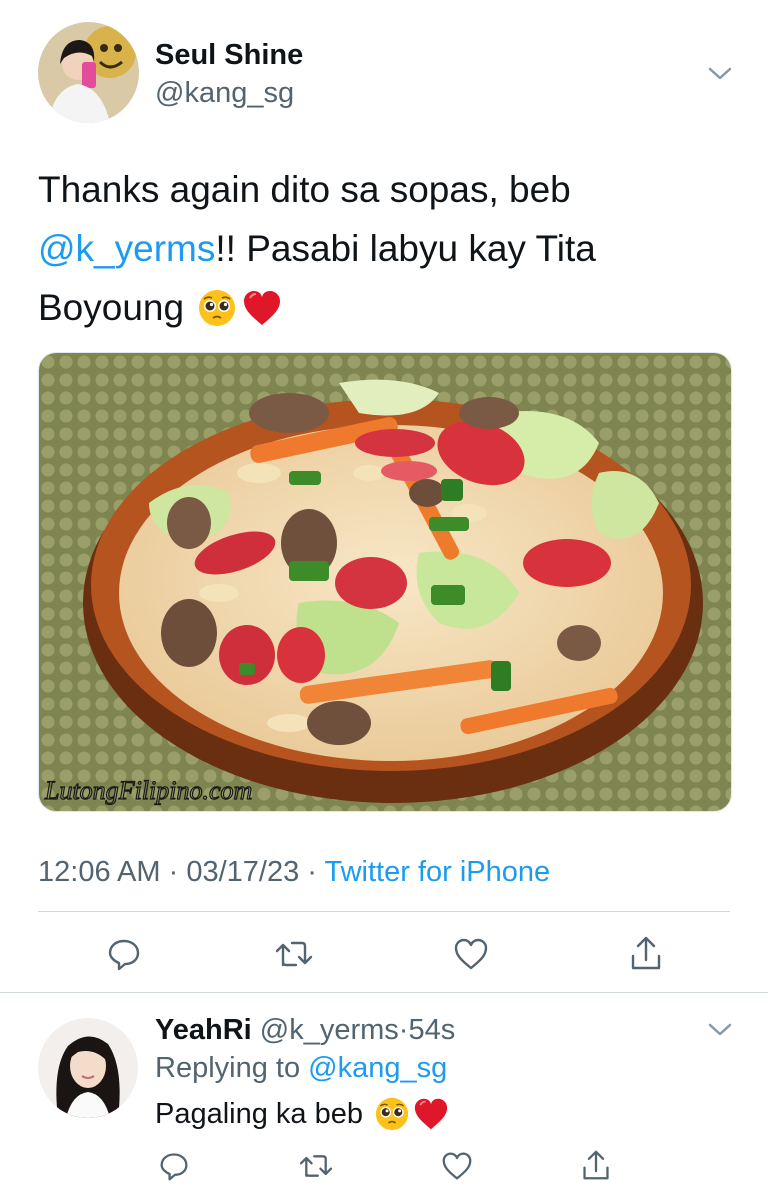 This screenshot has height=1200, width=768. What do you see at coordinates (316, 1166) in the screenshot?
I see `reply-retweet-icon` at bounding box center [316, 1166].